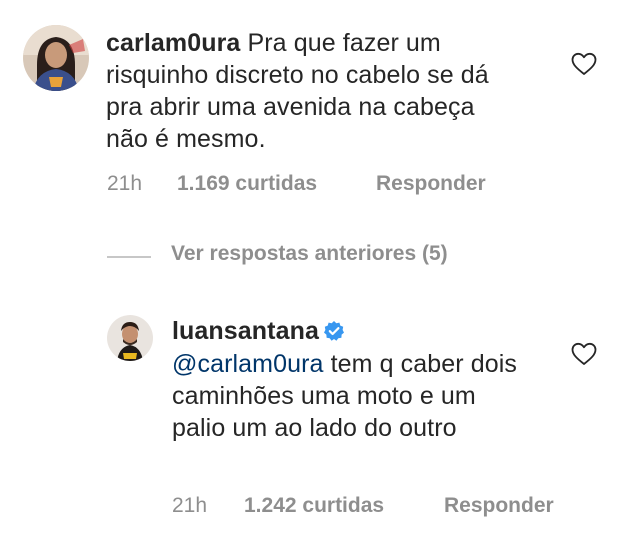 The width and height of the screenshot is (620, 547). Describe the element at coordinates (245, 331) in the screenshot. I see `reply-username: luansantana` at that location.